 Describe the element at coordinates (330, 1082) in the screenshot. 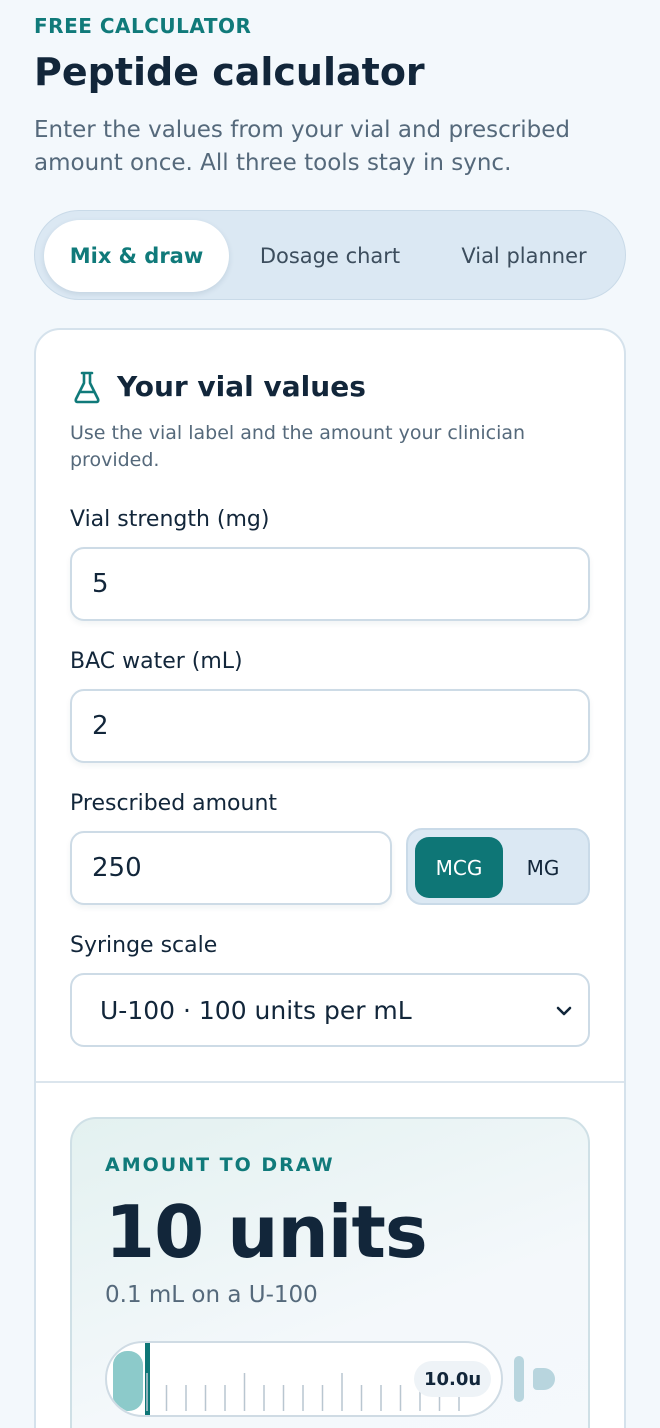

I see `card-divider` at that location.